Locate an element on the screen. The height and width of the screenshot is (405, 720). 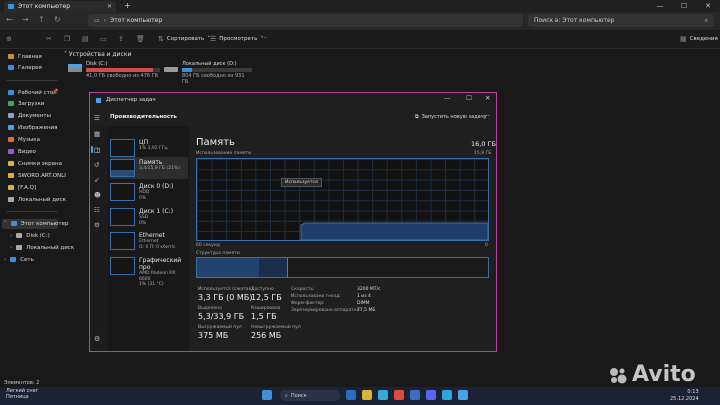
structure-modified is located at coordinates (273, 267).